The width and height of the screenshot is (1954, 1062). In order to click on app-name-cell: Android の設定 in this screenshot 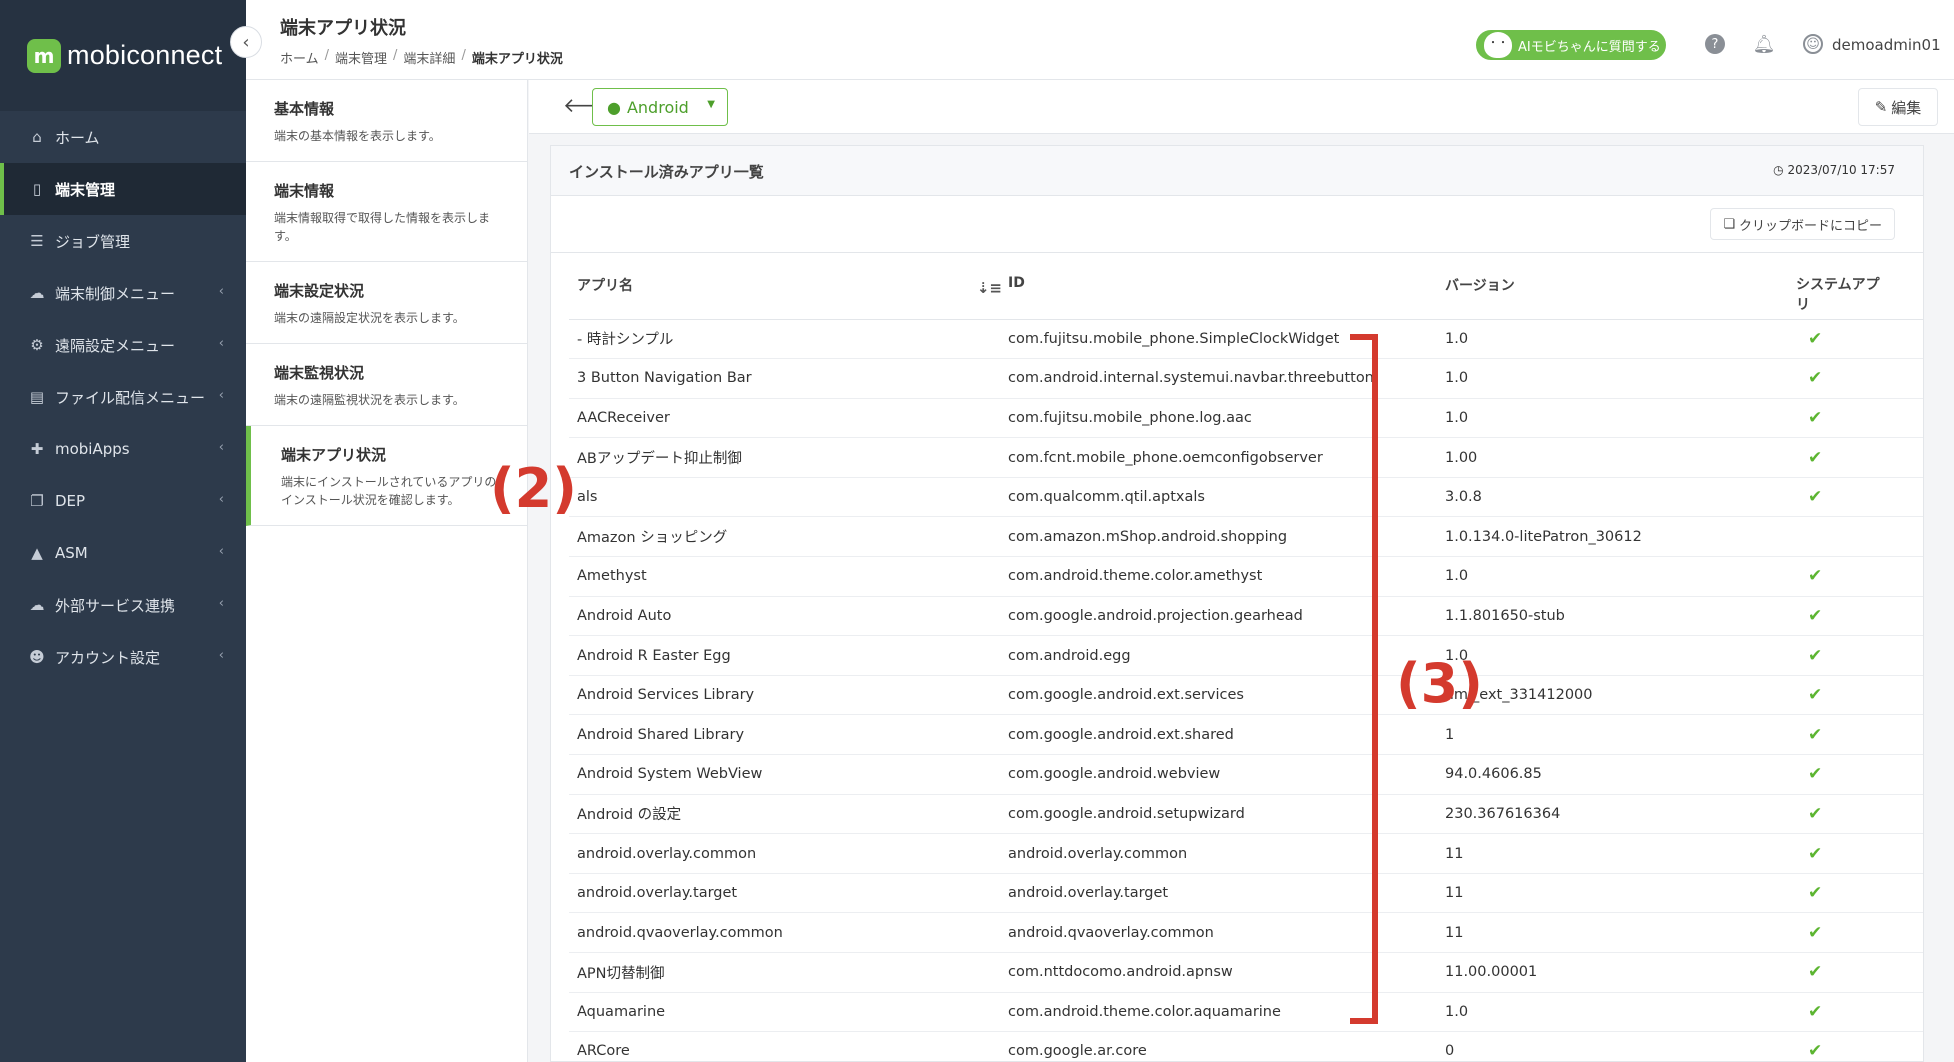, I will do `click(788, 814)`.